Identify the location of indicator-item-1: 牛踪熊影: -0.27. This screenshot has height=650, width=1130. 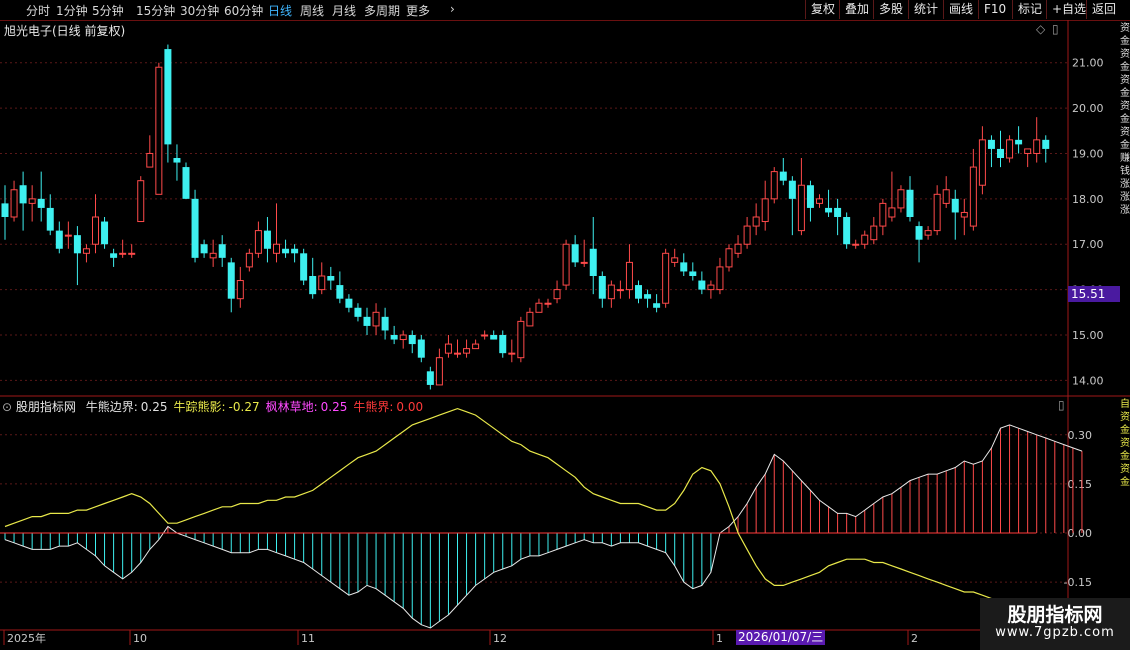
(217, 407).